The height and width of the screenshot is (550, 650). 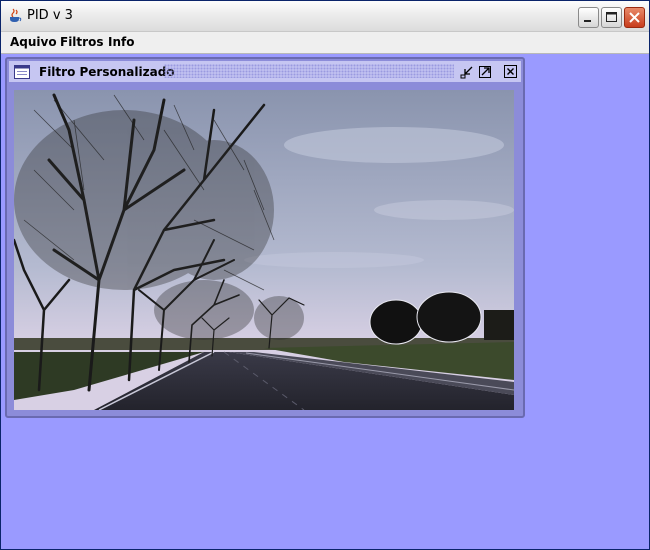 I want to click on menu-aquivo: Aquivo, so click(x=33, y=42).